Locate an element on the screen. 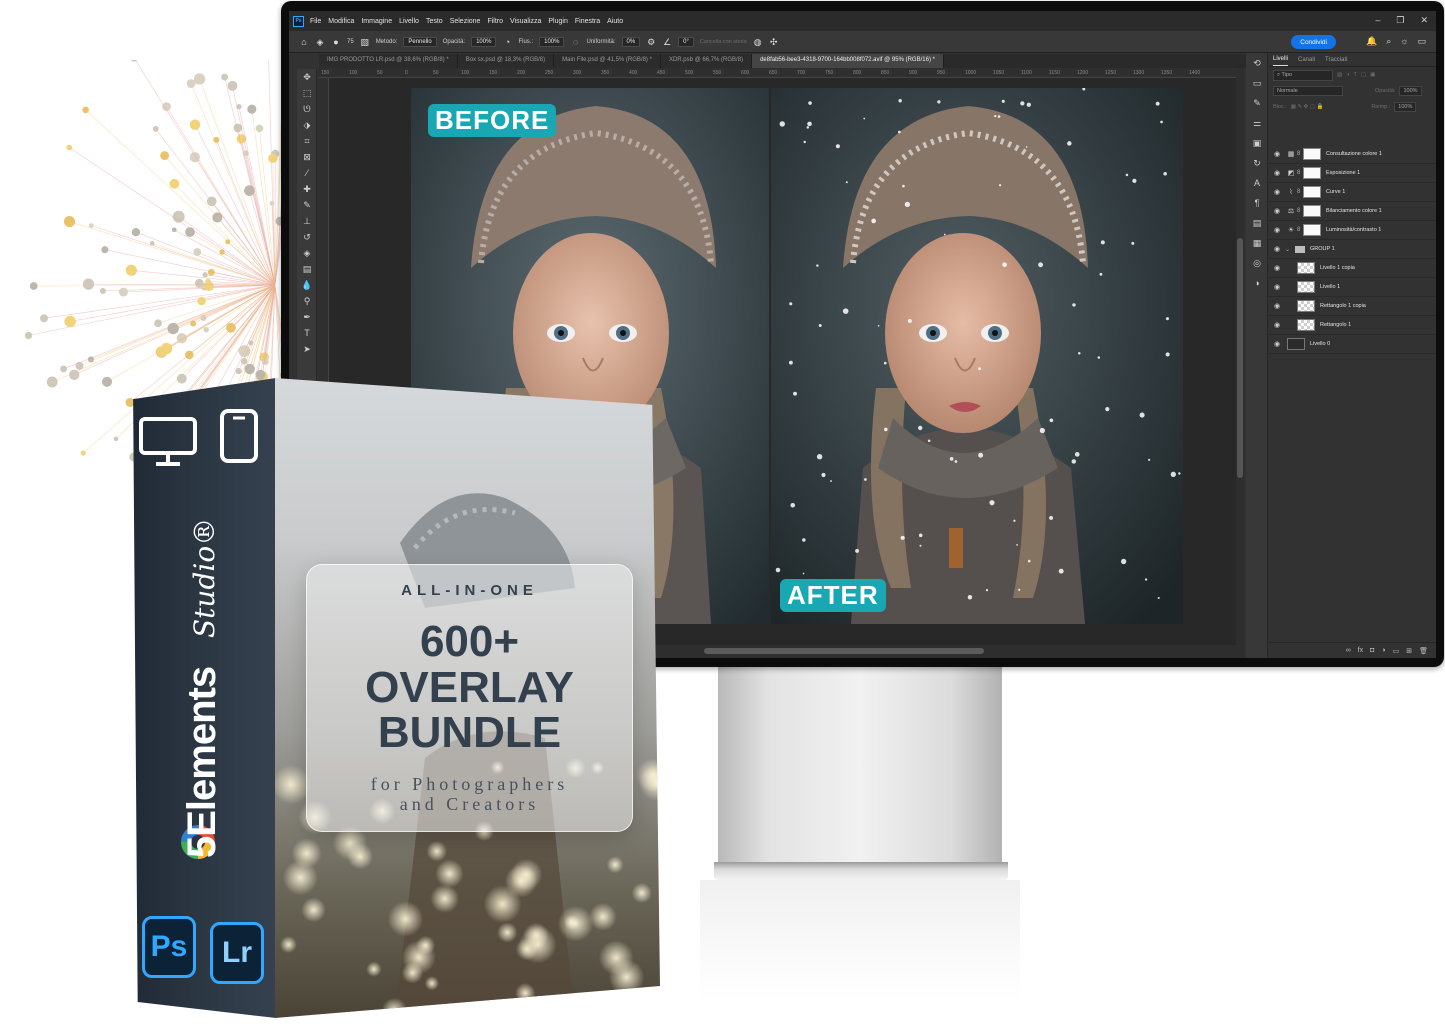  tab-livelli: Livelli is located at coordinates (1281, 61).